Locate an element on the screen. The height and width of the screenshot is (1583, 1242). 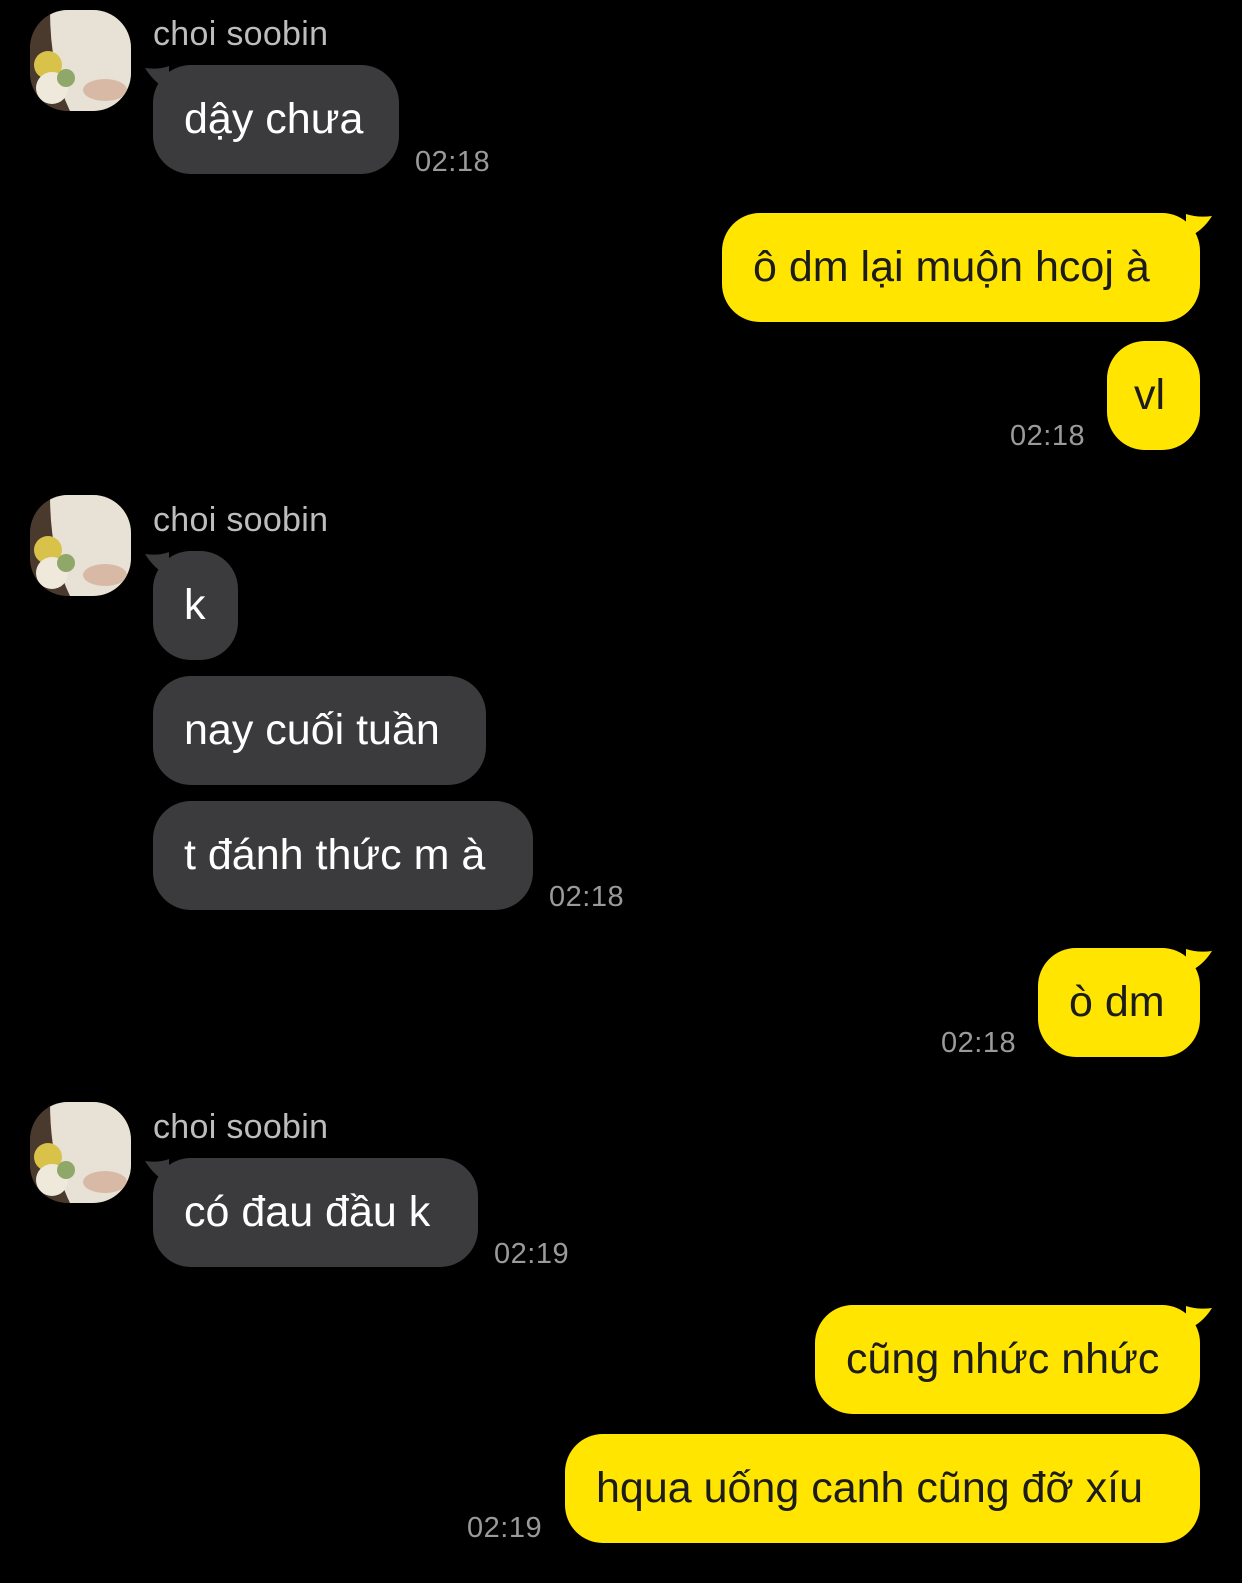
message-bubble-incoming: k is located at coordinates (195, 605).